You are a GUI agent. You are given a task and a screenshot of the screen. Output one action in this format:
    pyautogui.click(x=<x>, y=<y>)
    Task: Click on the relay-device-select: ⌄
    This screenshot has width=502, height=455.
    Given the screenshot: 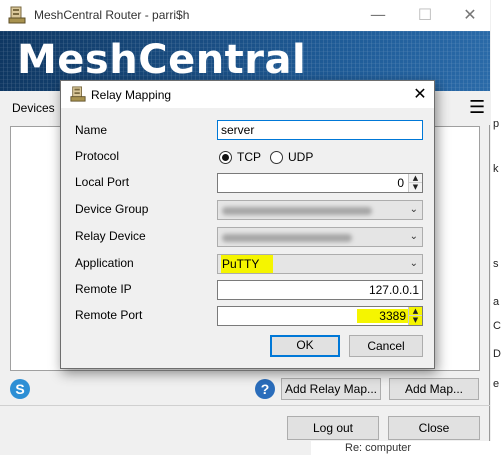 What is the action you would take?
    pyautogui.click(x=320, y=237)
    